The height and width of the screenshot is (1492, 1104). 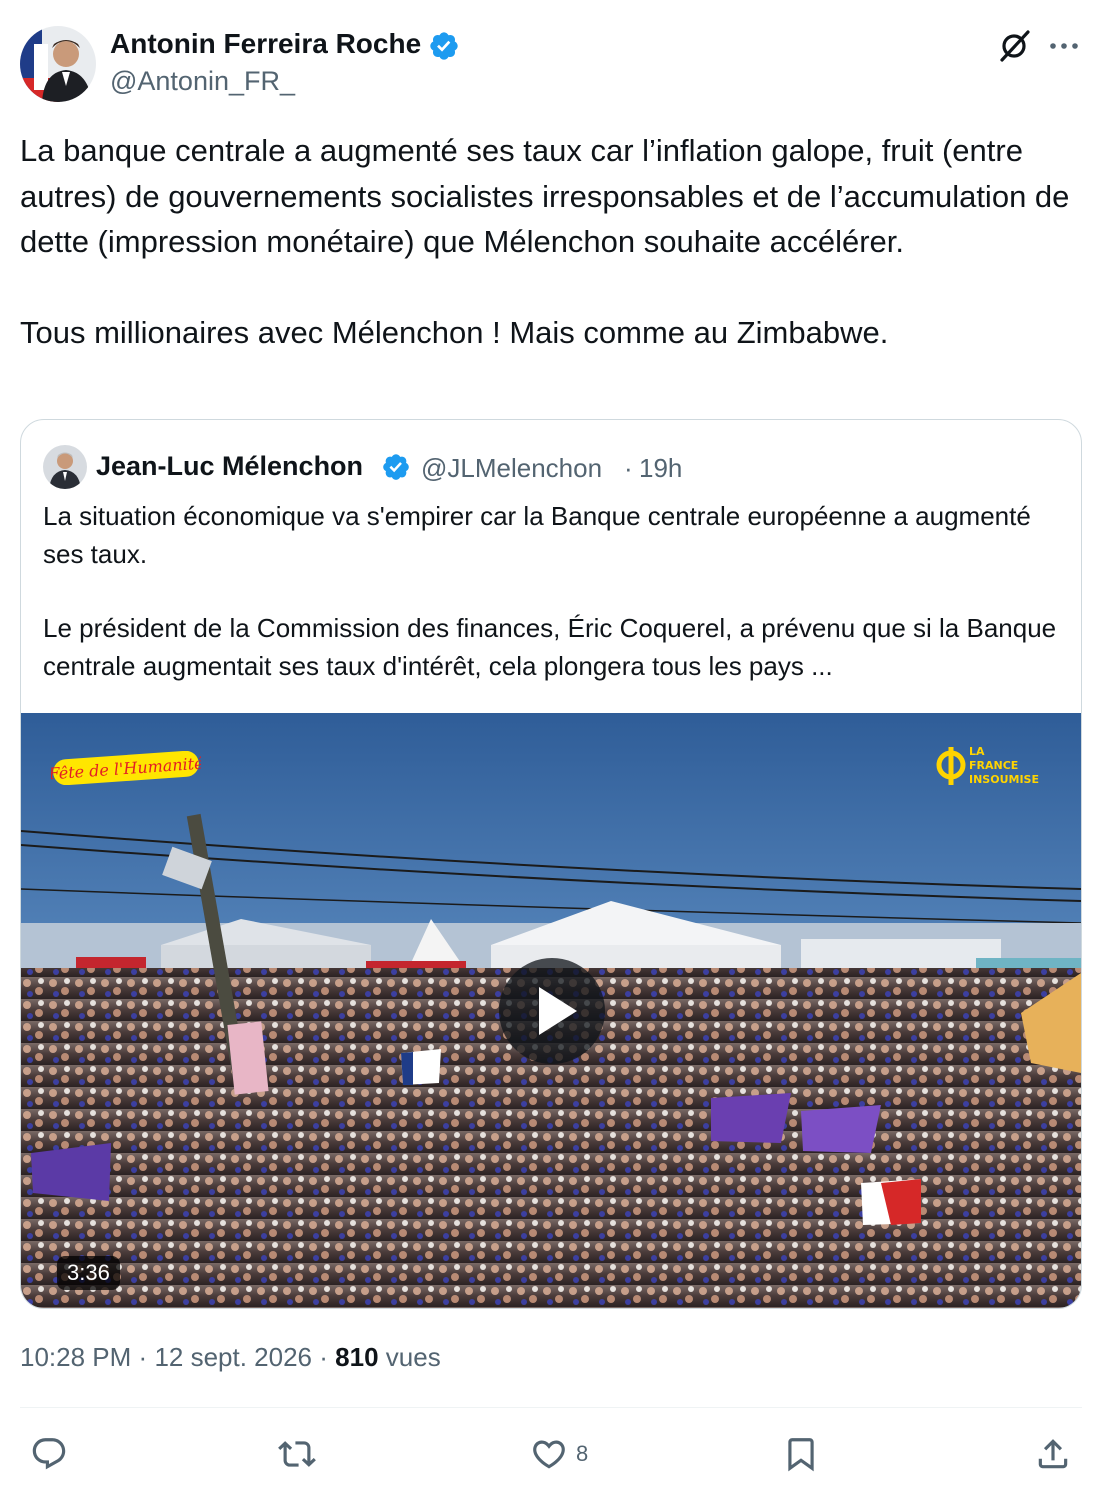 What do you see at coordinates (49, 1454) in the screenshot?
I see `reply-icon` at bounding box center [49, 1454].